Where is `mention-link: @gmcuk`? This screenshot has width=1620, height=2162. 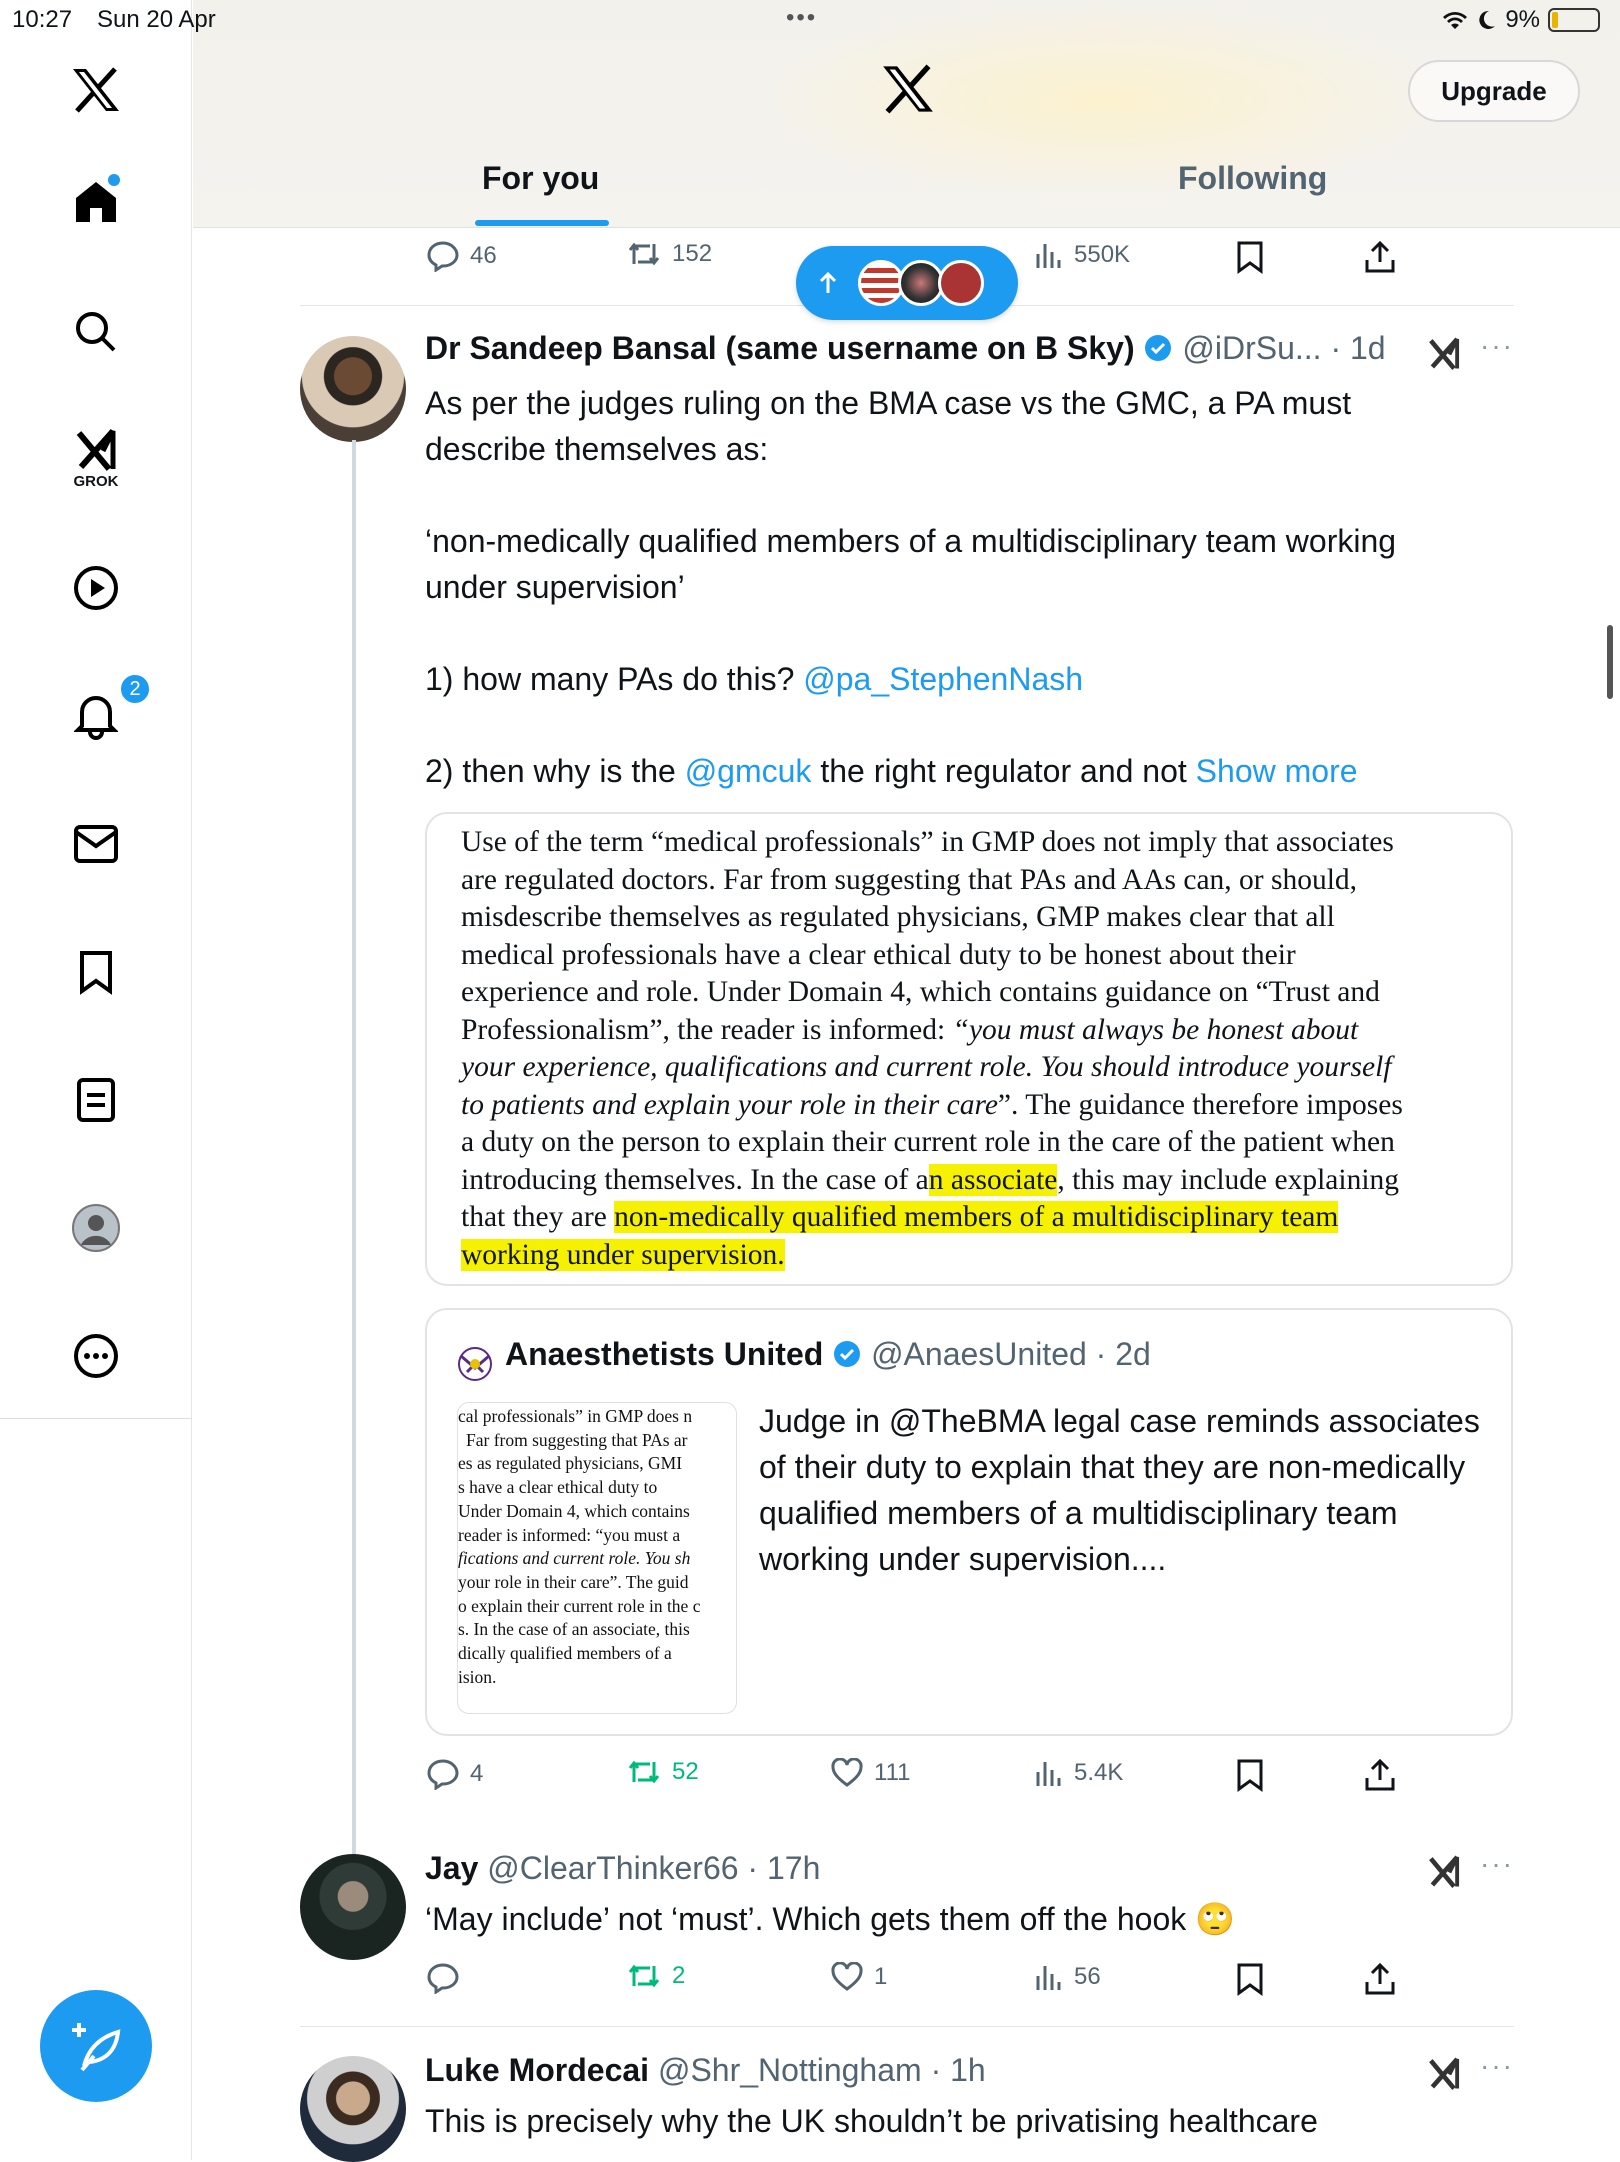 mention-link: @gmcuk is located at coordinates (748, 771).